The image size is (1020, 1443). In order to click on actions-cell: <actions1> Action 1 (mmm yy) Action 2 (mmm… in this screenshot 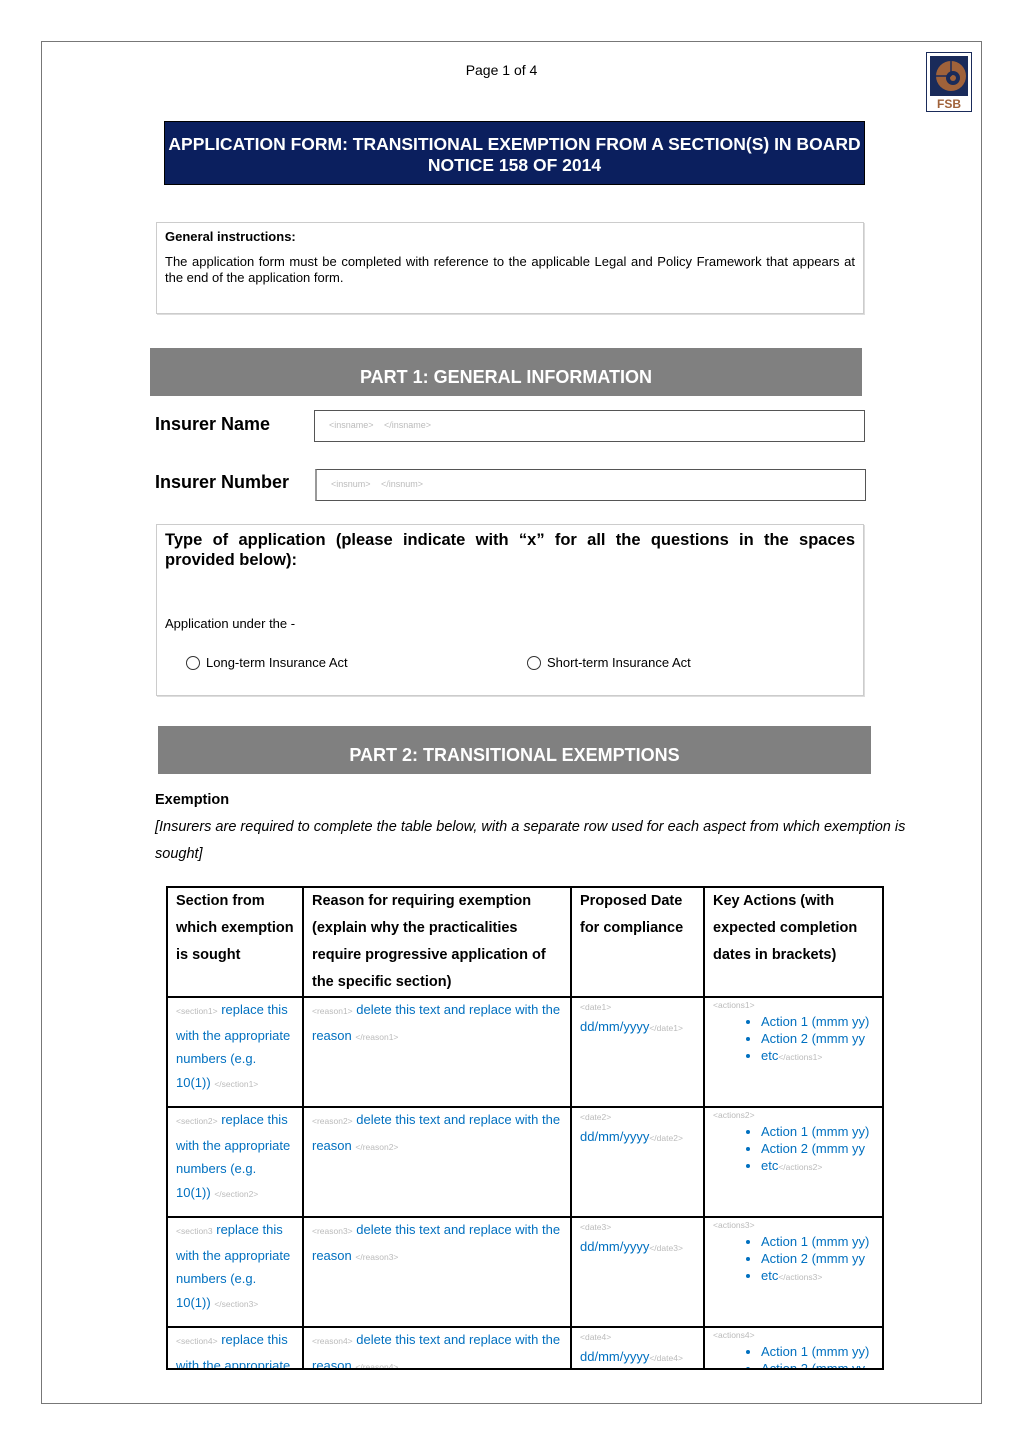, I will do `click(793, 1052)`.